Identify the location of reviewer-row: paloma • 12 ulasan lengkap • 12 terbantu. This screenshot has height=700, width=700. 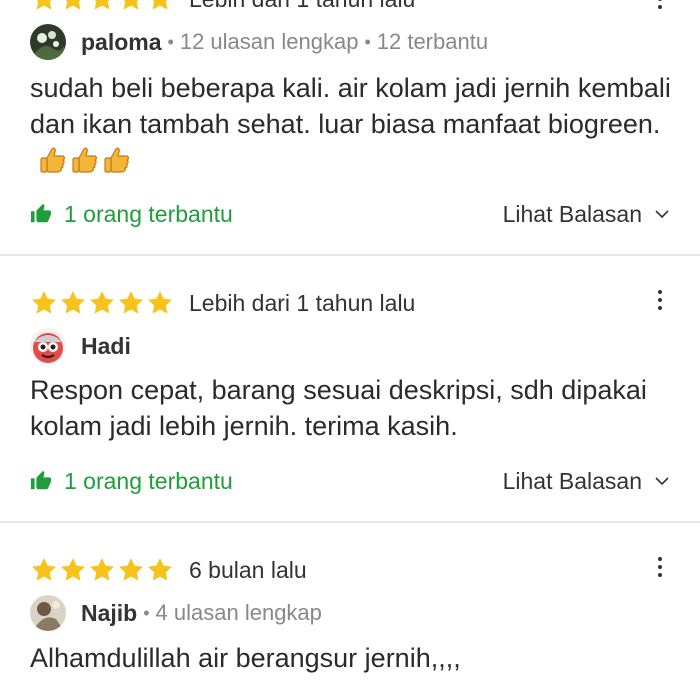
(259, 42).